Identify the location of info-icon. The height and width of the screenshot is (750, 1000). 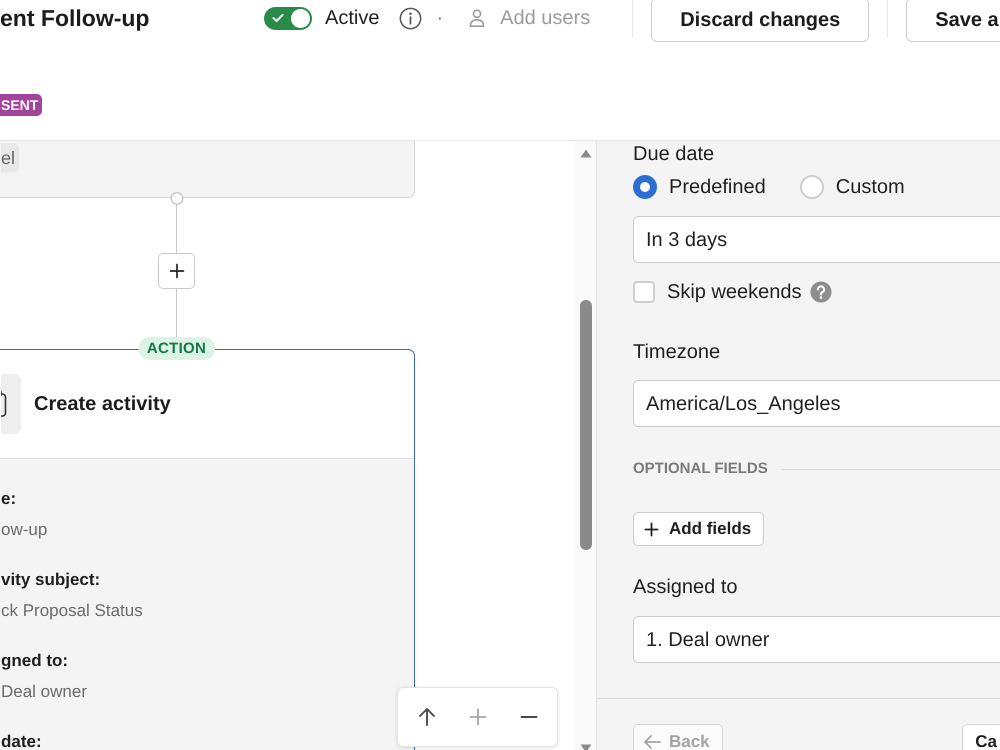
(410, 18).